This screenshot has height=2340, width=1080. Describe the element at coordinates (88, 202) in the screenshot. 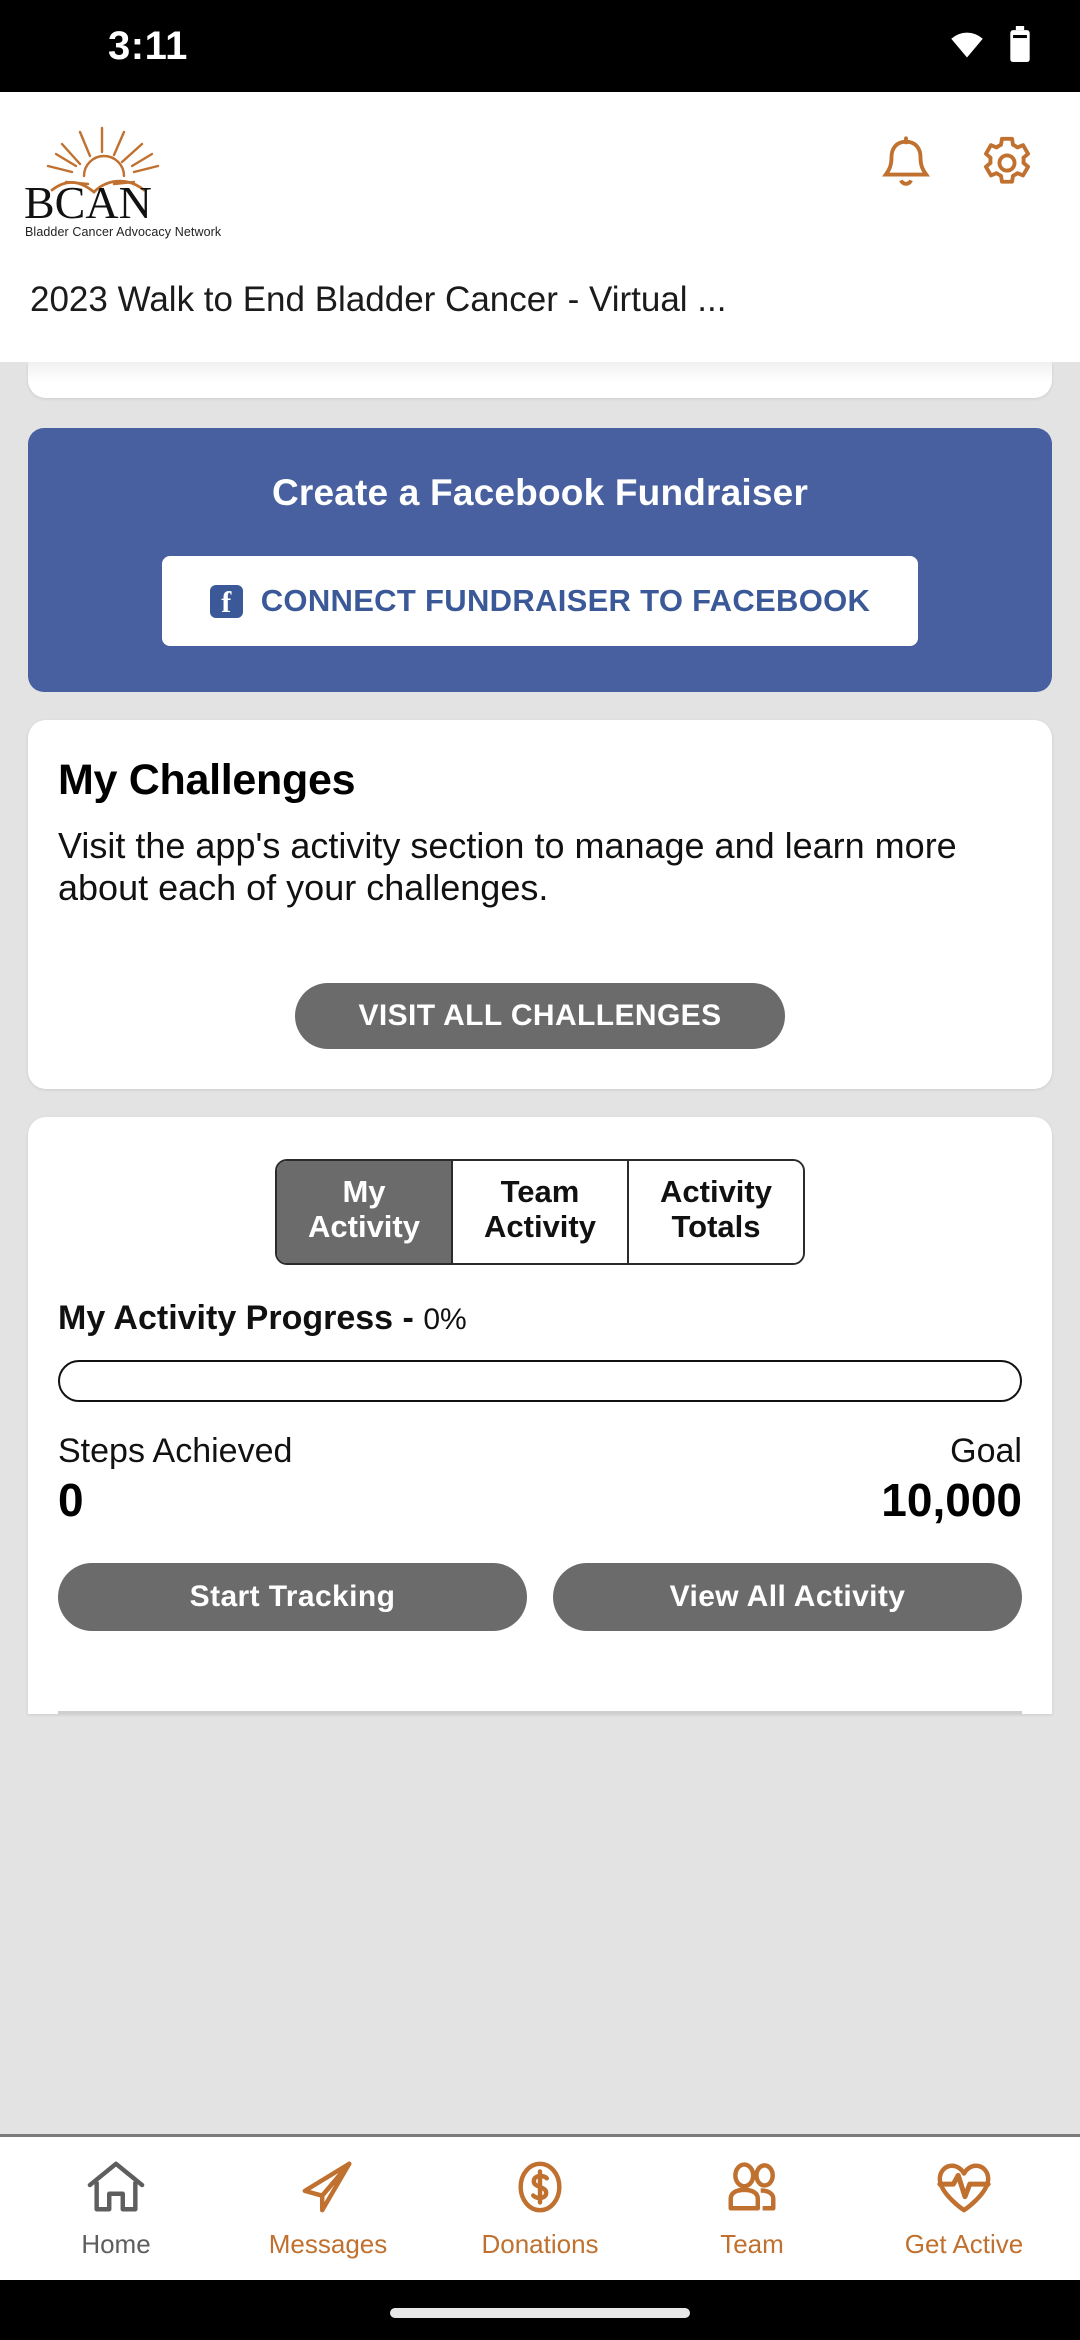

I see `logo-wordmark: BCAN` at that location.